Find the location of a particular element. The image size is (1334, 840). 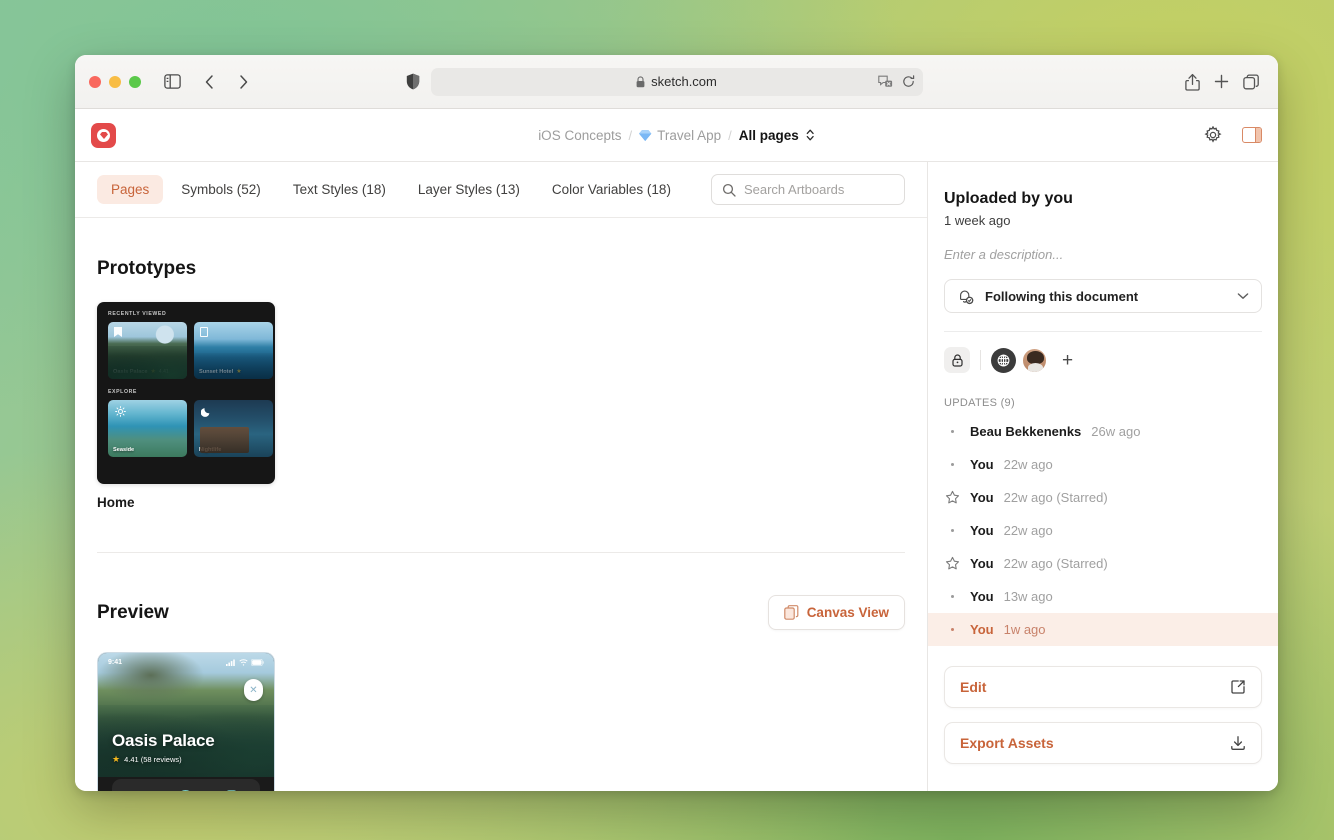

tab-text-styles: Text Styles (18) is located at coordinates (339, 189).